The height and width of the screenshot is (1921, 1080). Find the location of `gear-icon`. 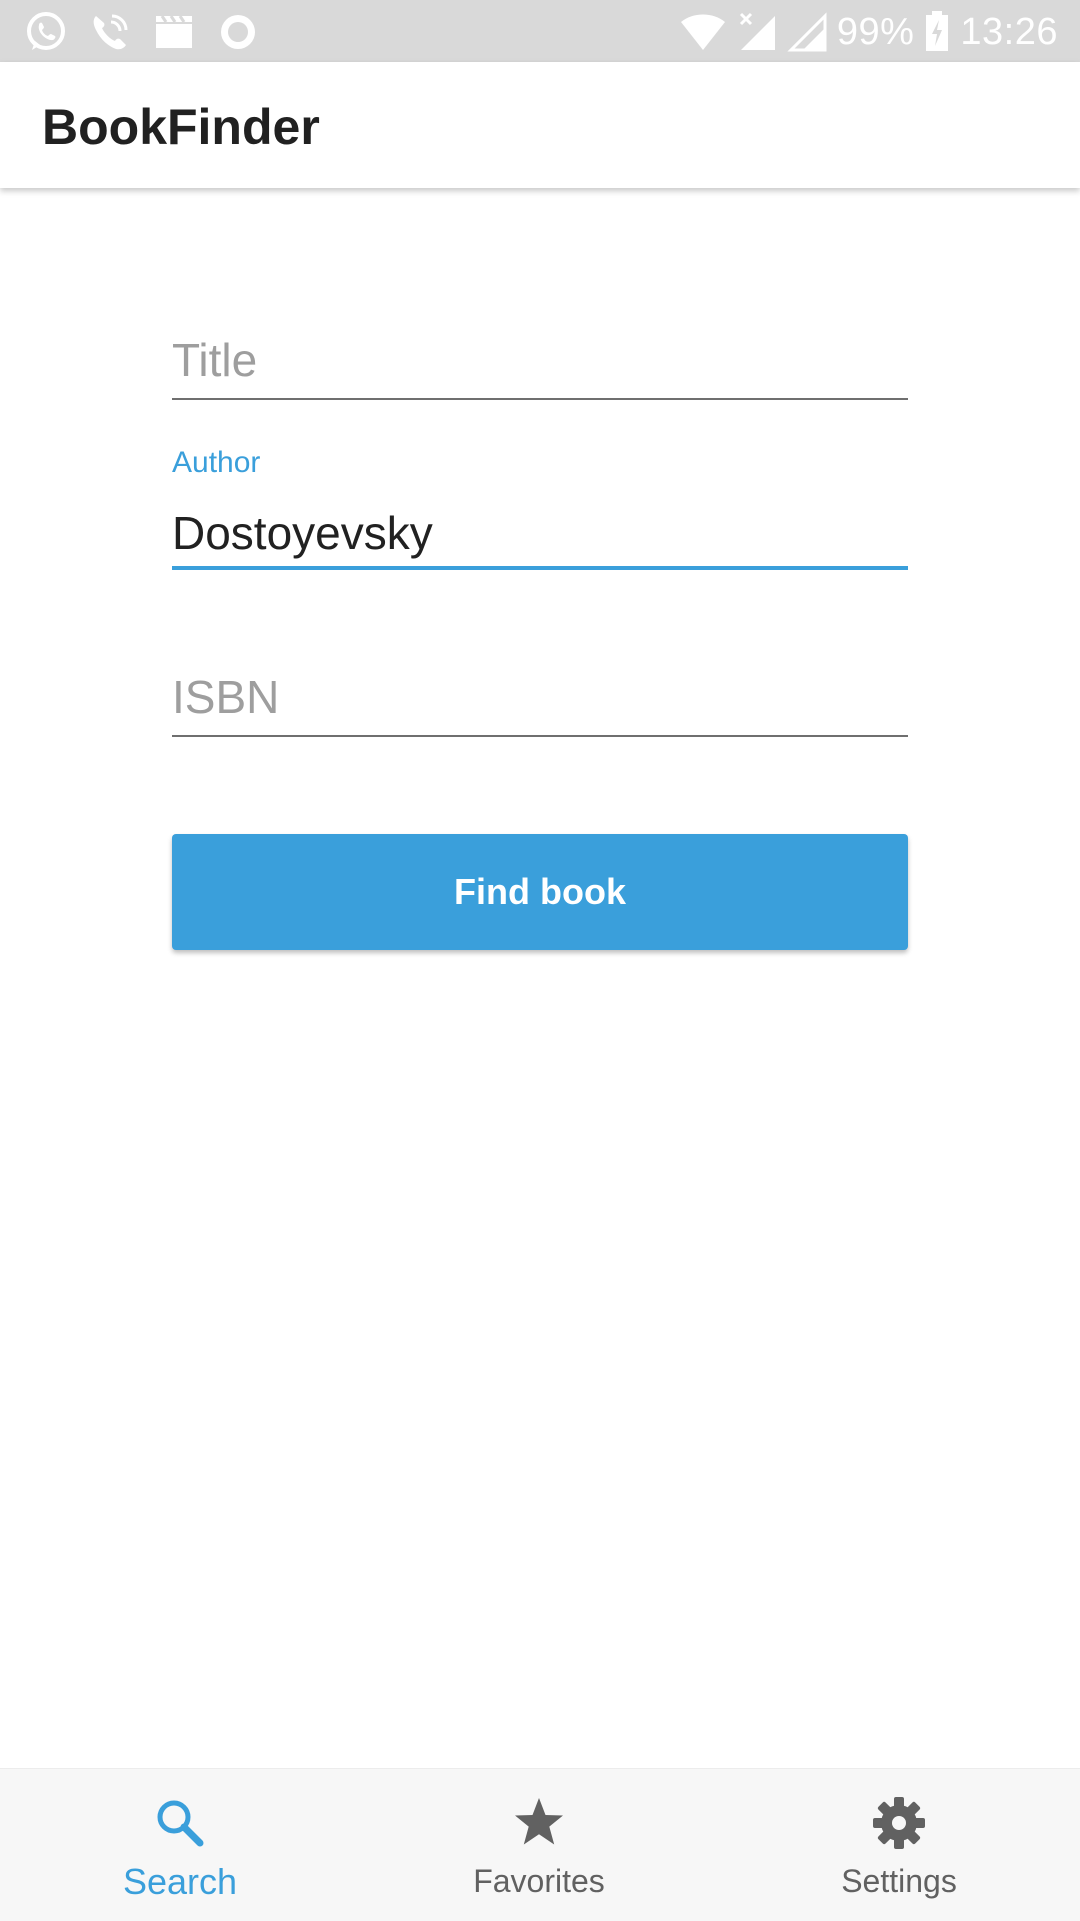

gear-icon is located at coordinates (899, 1823).